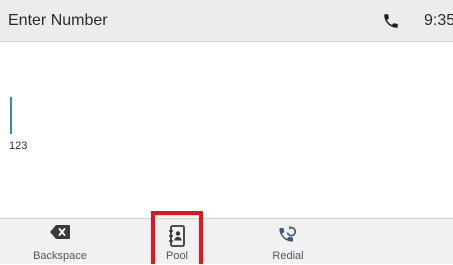 The width and height of the screenshot is (453, 265). What do you see at coordinates (438, 20) in the screenshot?
I see `clock-time: 9:35` at bounding box center [438, 20].